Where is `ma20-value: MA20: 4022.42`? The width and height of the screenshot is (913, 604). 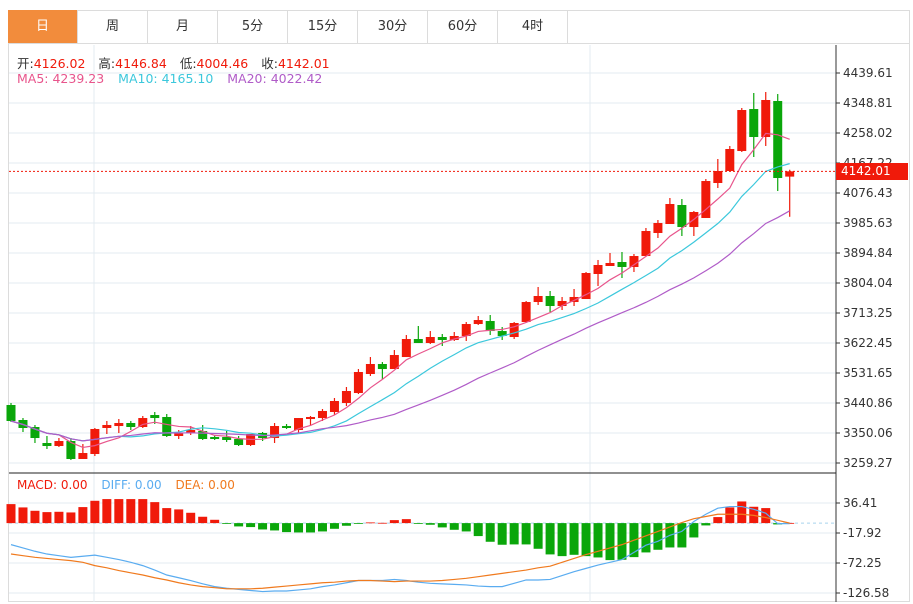
ma20-value: MA20: 4022.42 is located at coordinates (275, 78).